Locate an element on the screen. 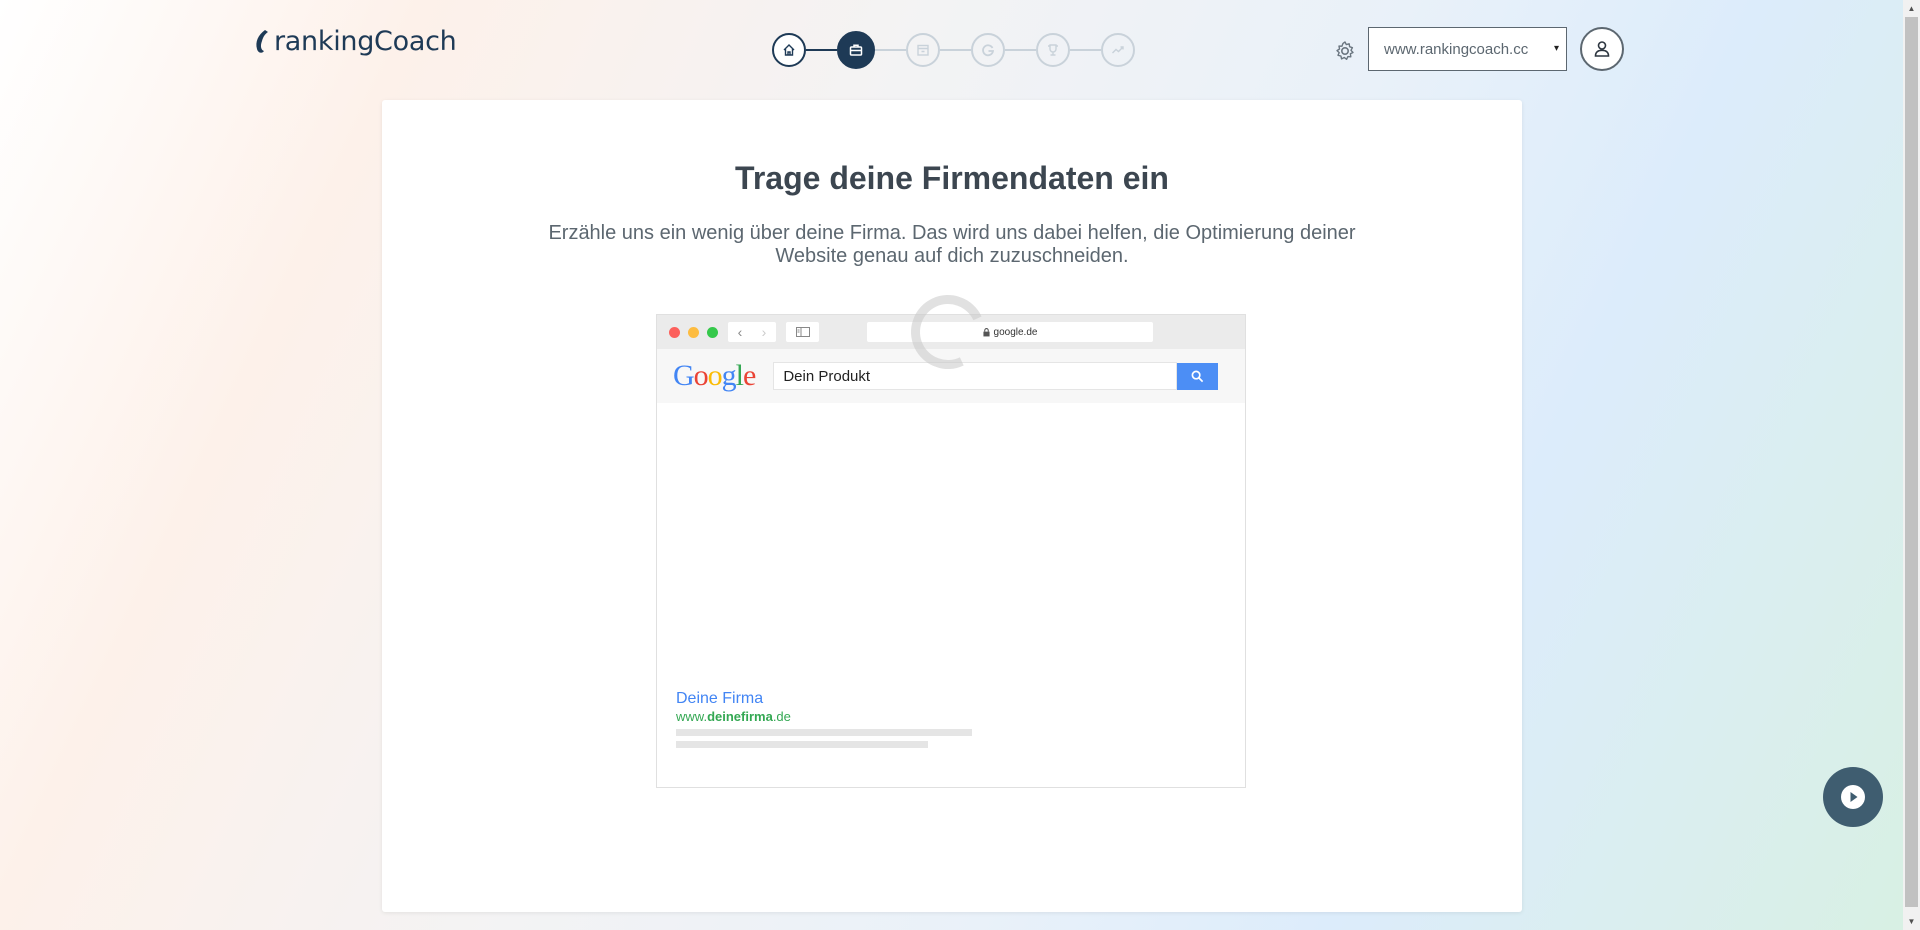 The width and height of the screenshot is (1920, 930). video-tutorial-button is located at coordinates (1853, 797).